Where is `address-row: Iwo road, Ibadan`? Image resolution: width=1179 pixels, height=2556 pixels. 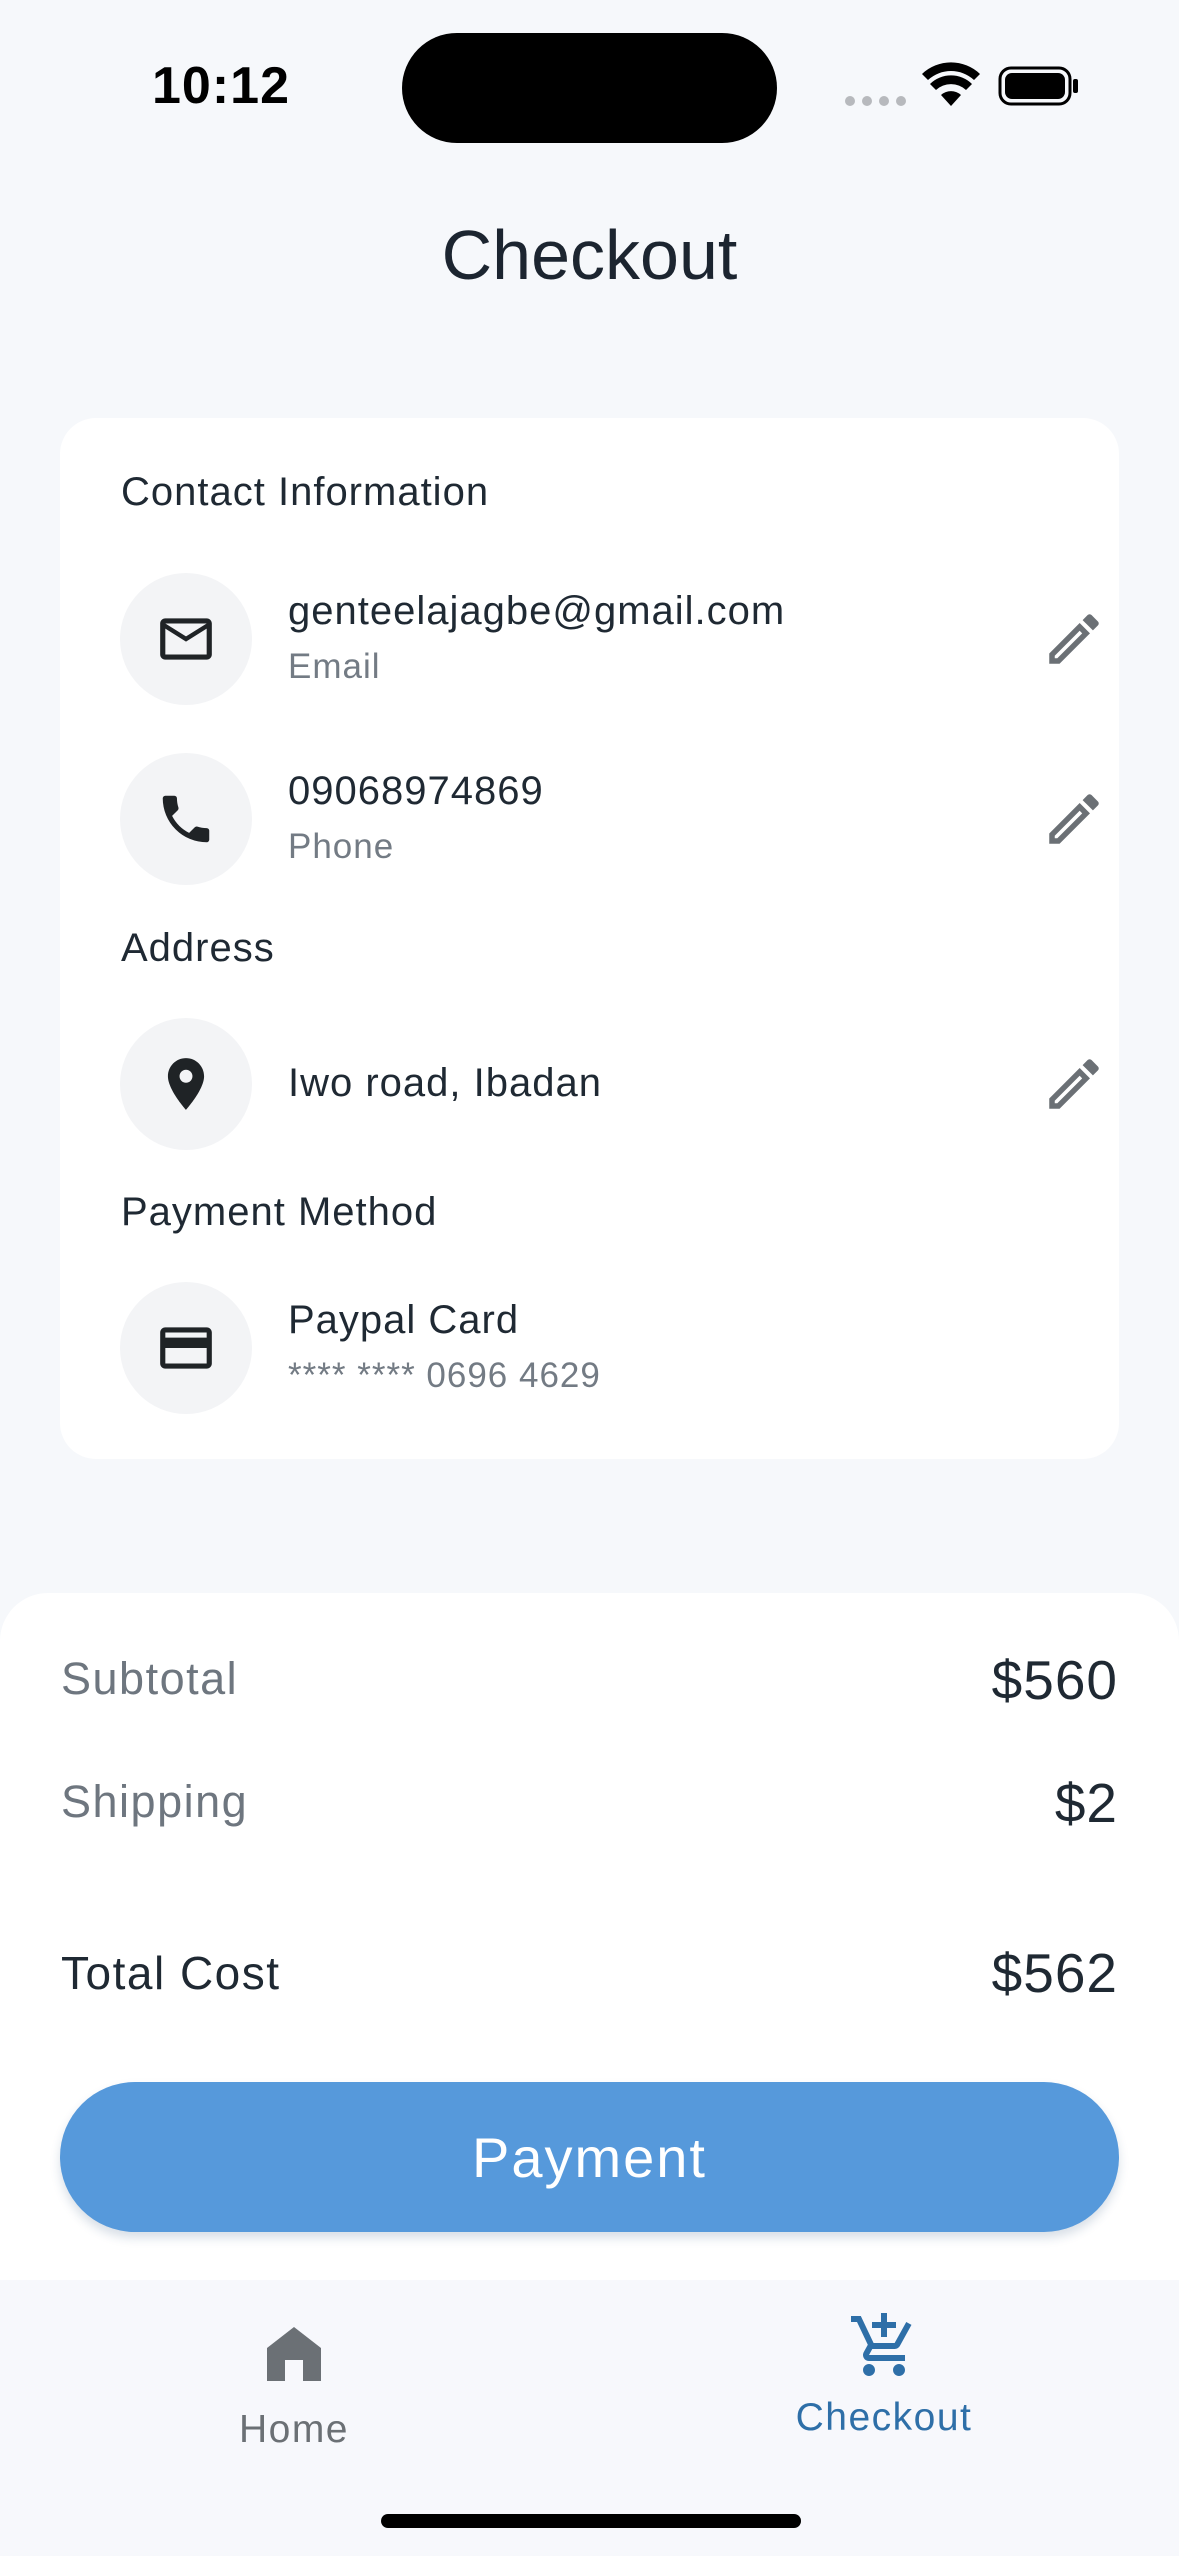
address-row: Iwo road, Ibadan is located at coordinates (609, 1084).